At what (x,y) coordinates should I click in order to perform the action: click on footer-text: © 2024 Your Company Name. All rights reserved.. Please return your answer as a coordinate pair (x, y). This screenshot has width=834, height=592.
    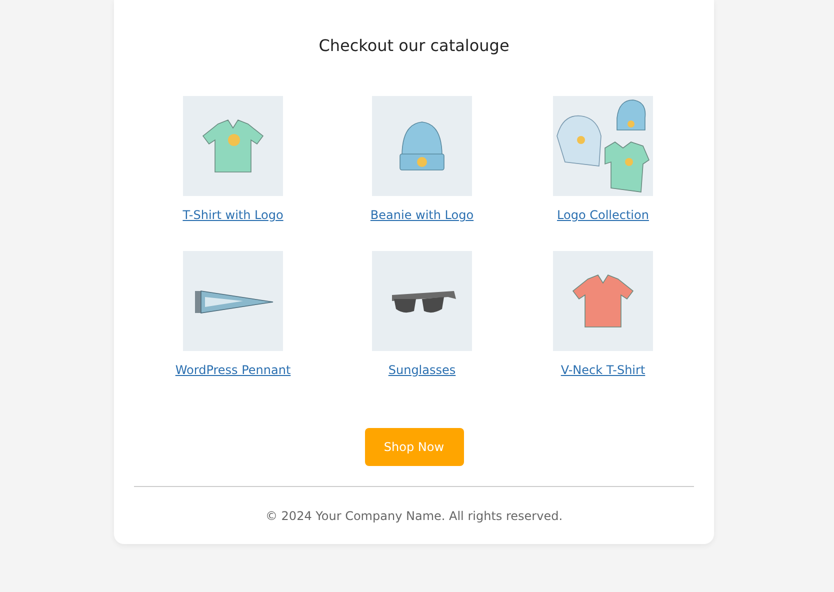
    Looking at the image, I should click on (414, 516).